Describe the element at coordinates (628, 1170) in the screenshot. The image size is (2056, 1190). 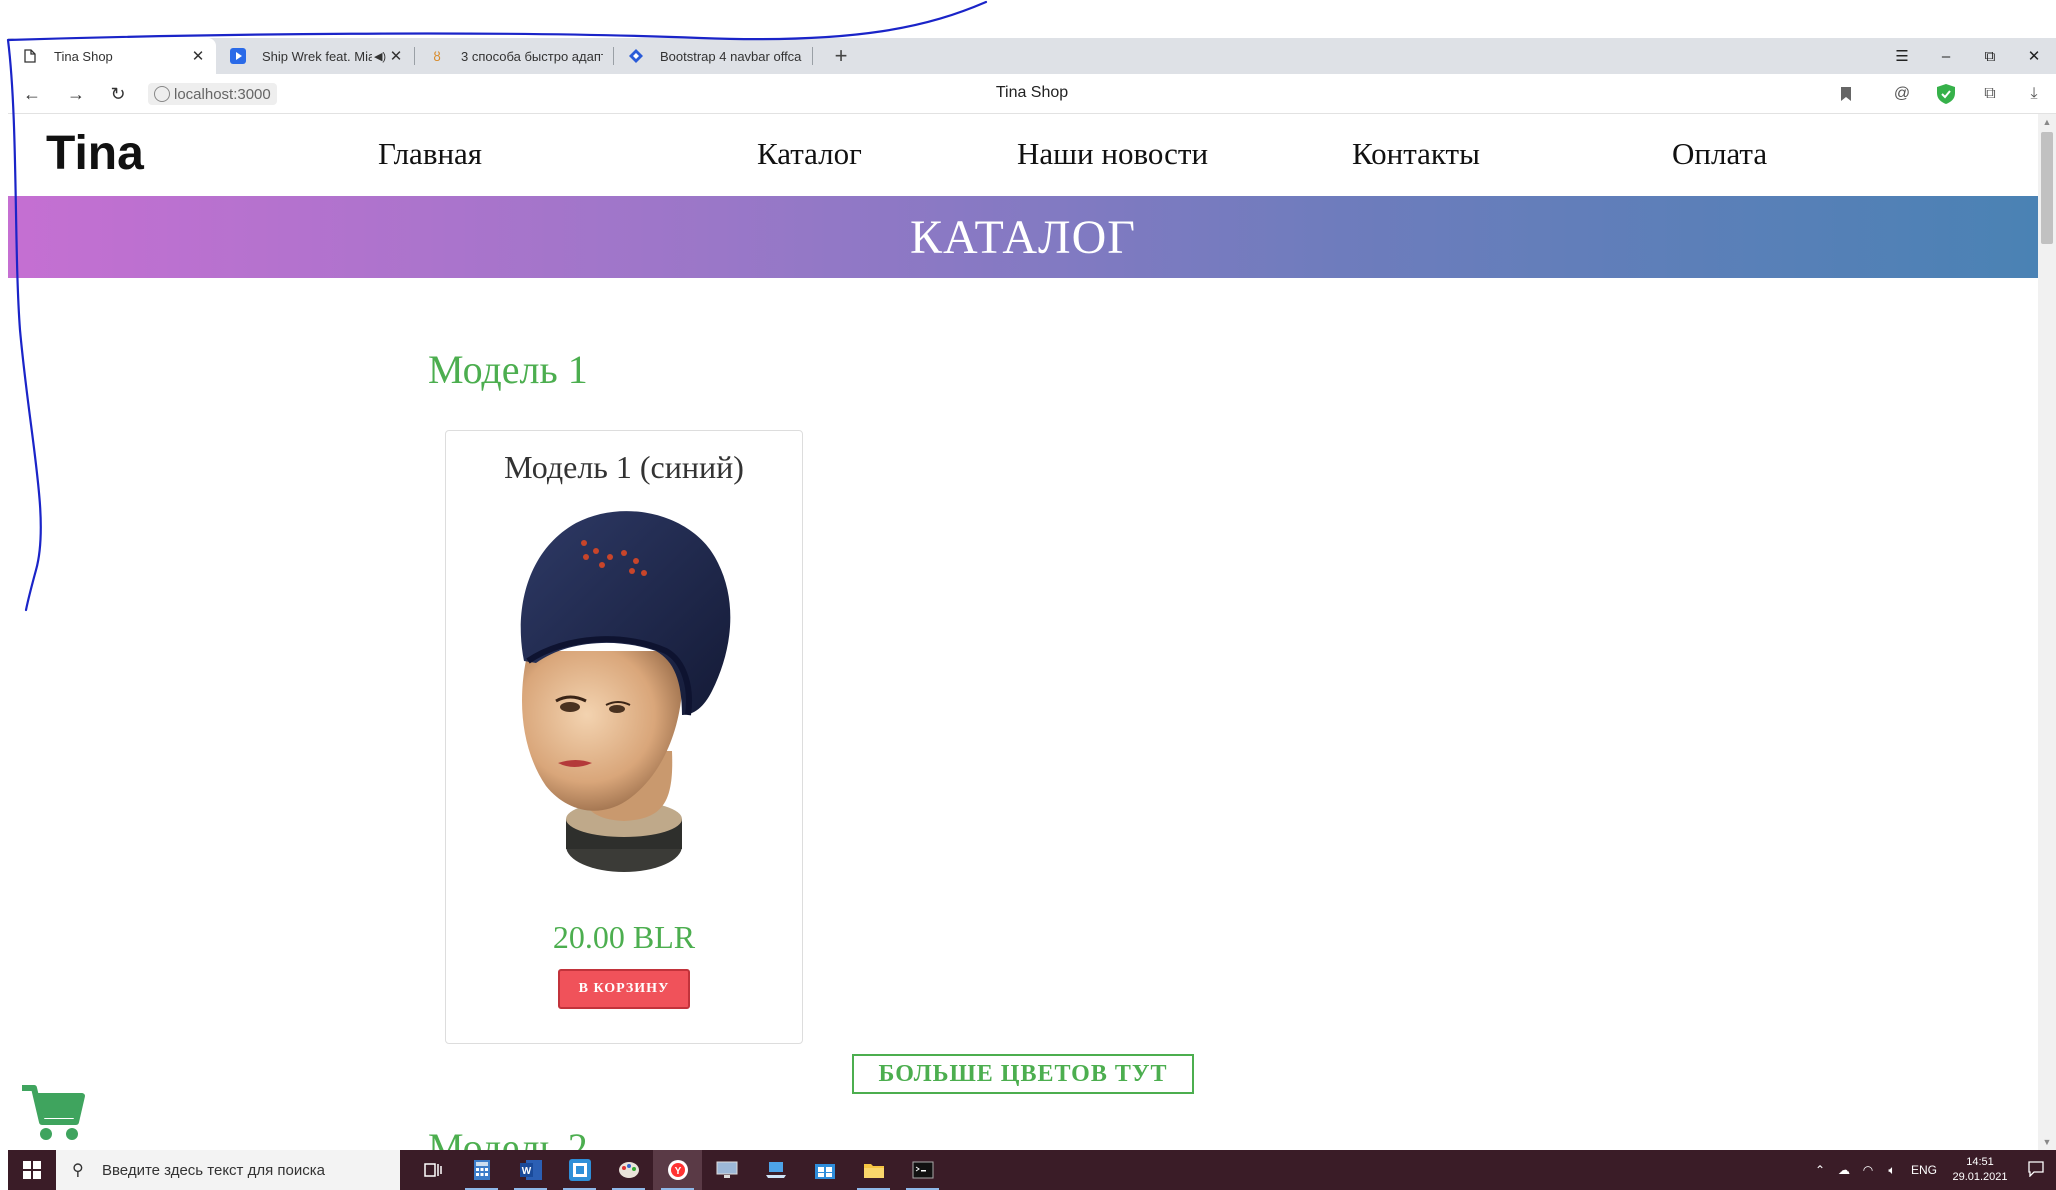
I see `paint-icon` at that location.